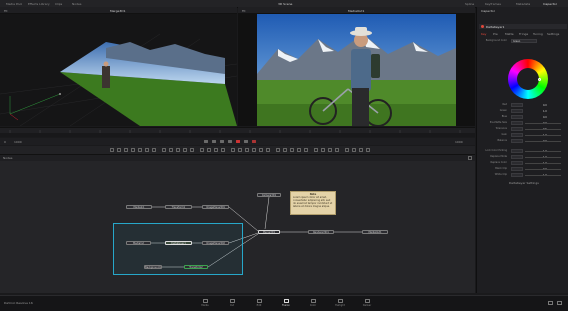  Describe the element at coordinates (254, 150) in the screenshot. I see `camera3d-tool-icon` at that location.